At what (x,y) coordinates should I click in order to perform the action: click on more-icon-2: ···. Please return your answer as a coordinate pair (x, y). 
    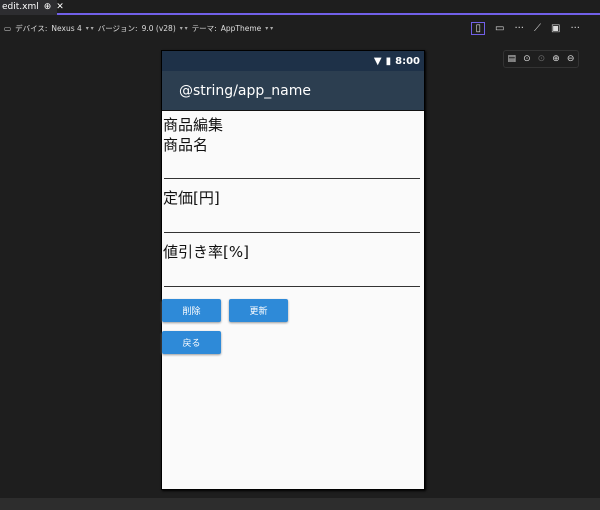
    Looking at the image, I should click on (575, 28).